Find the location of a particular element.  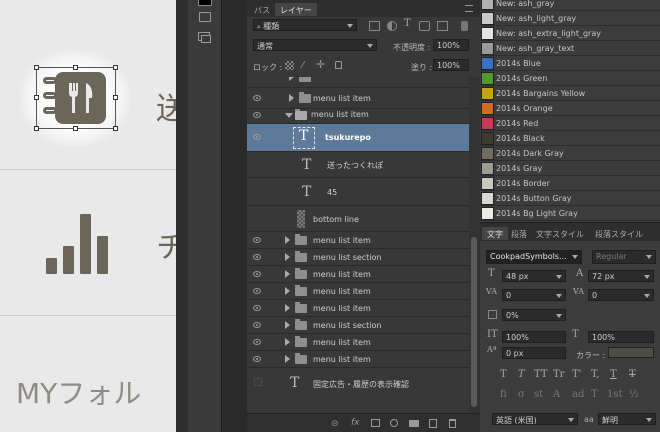

swatch-item: 2014s Orange is located at coordinates (570, 108).